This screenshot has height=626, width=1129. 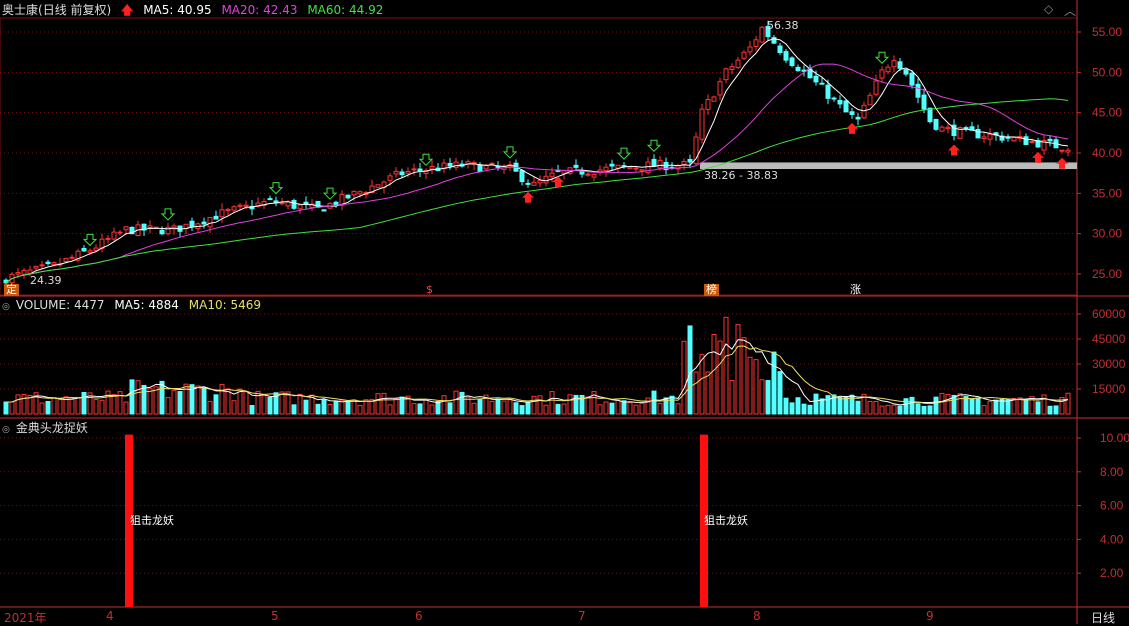 I want to click on event-tag-zhang: 涨, so click(x=855, y=290).